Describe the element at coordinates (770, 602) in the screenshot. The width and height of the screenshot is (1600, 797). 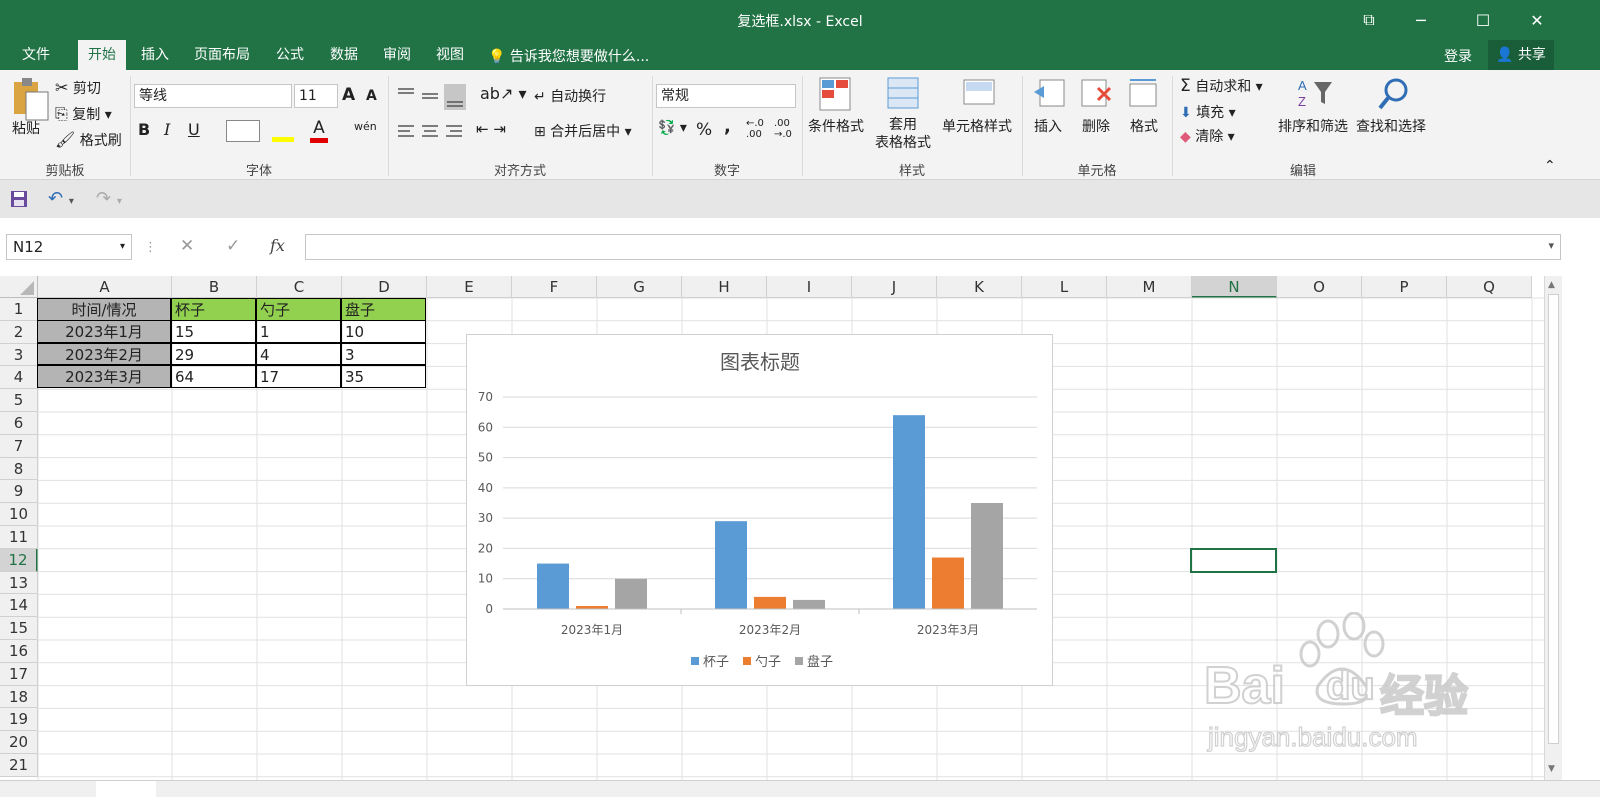
I see `bar-勺子` at that location.